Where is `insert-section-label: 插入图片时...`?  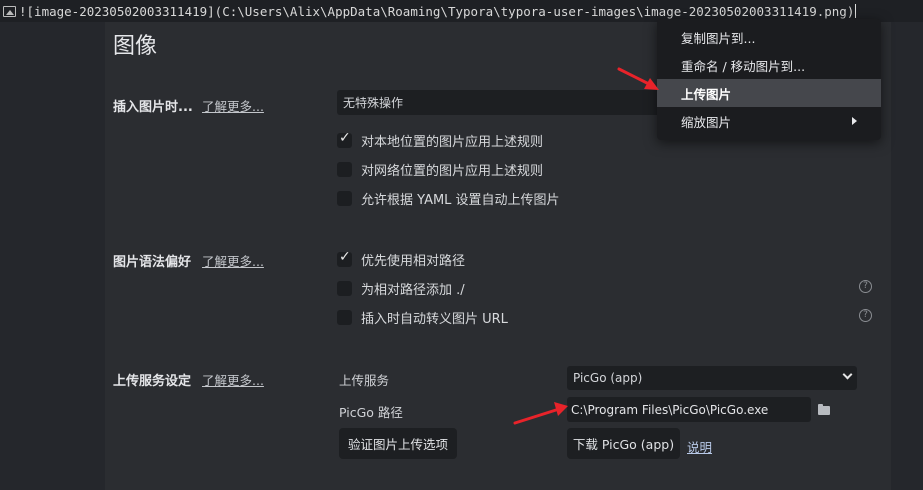 insert-section-label: 插入图片时... is located at coordinates (153, 107).